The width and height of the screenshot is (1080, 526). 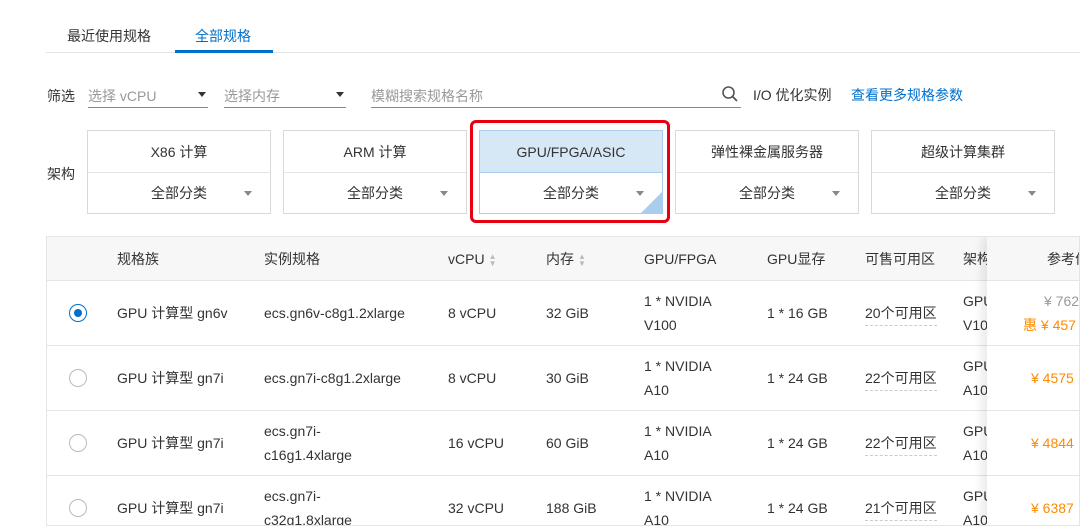 What do you see at coordinates (730, 94) in the screenshot?
I see `search-icon` at bounding box center [730, 94].